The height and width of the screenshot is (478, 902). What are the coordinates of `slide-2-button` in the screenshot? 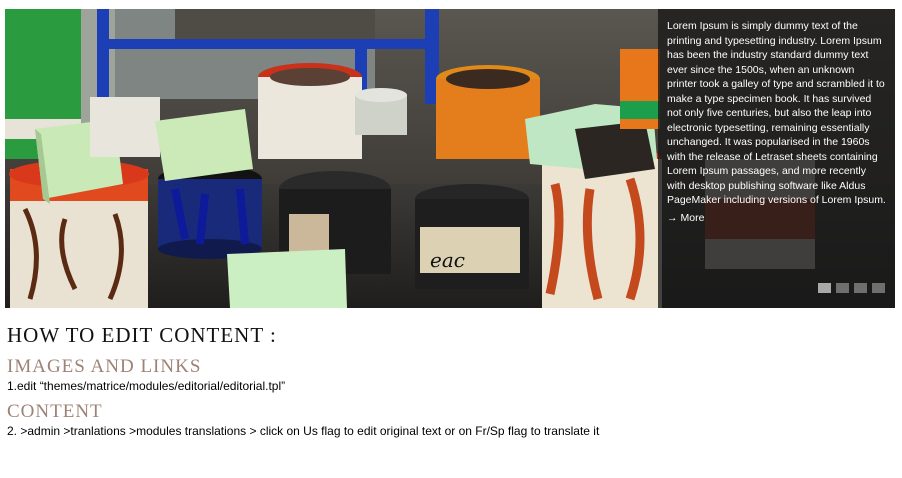 It's located at (842, 288).